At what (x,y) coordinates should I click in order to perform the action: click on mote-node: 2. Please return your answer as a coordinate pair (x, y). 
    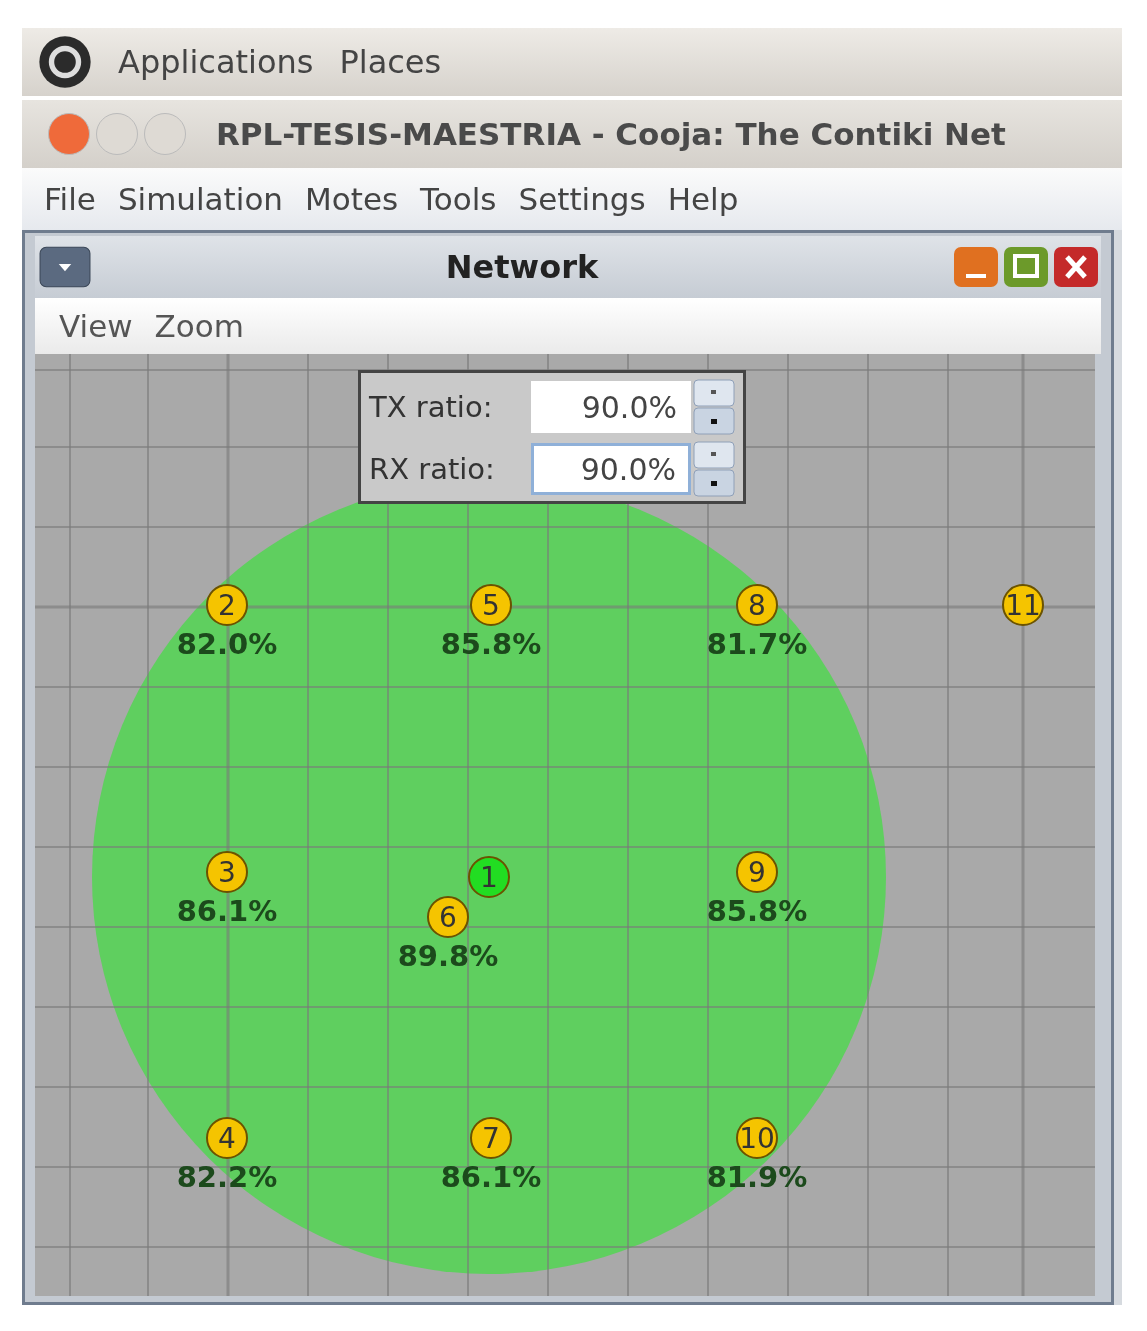
    Looking at the image, I should click on (227, 605).